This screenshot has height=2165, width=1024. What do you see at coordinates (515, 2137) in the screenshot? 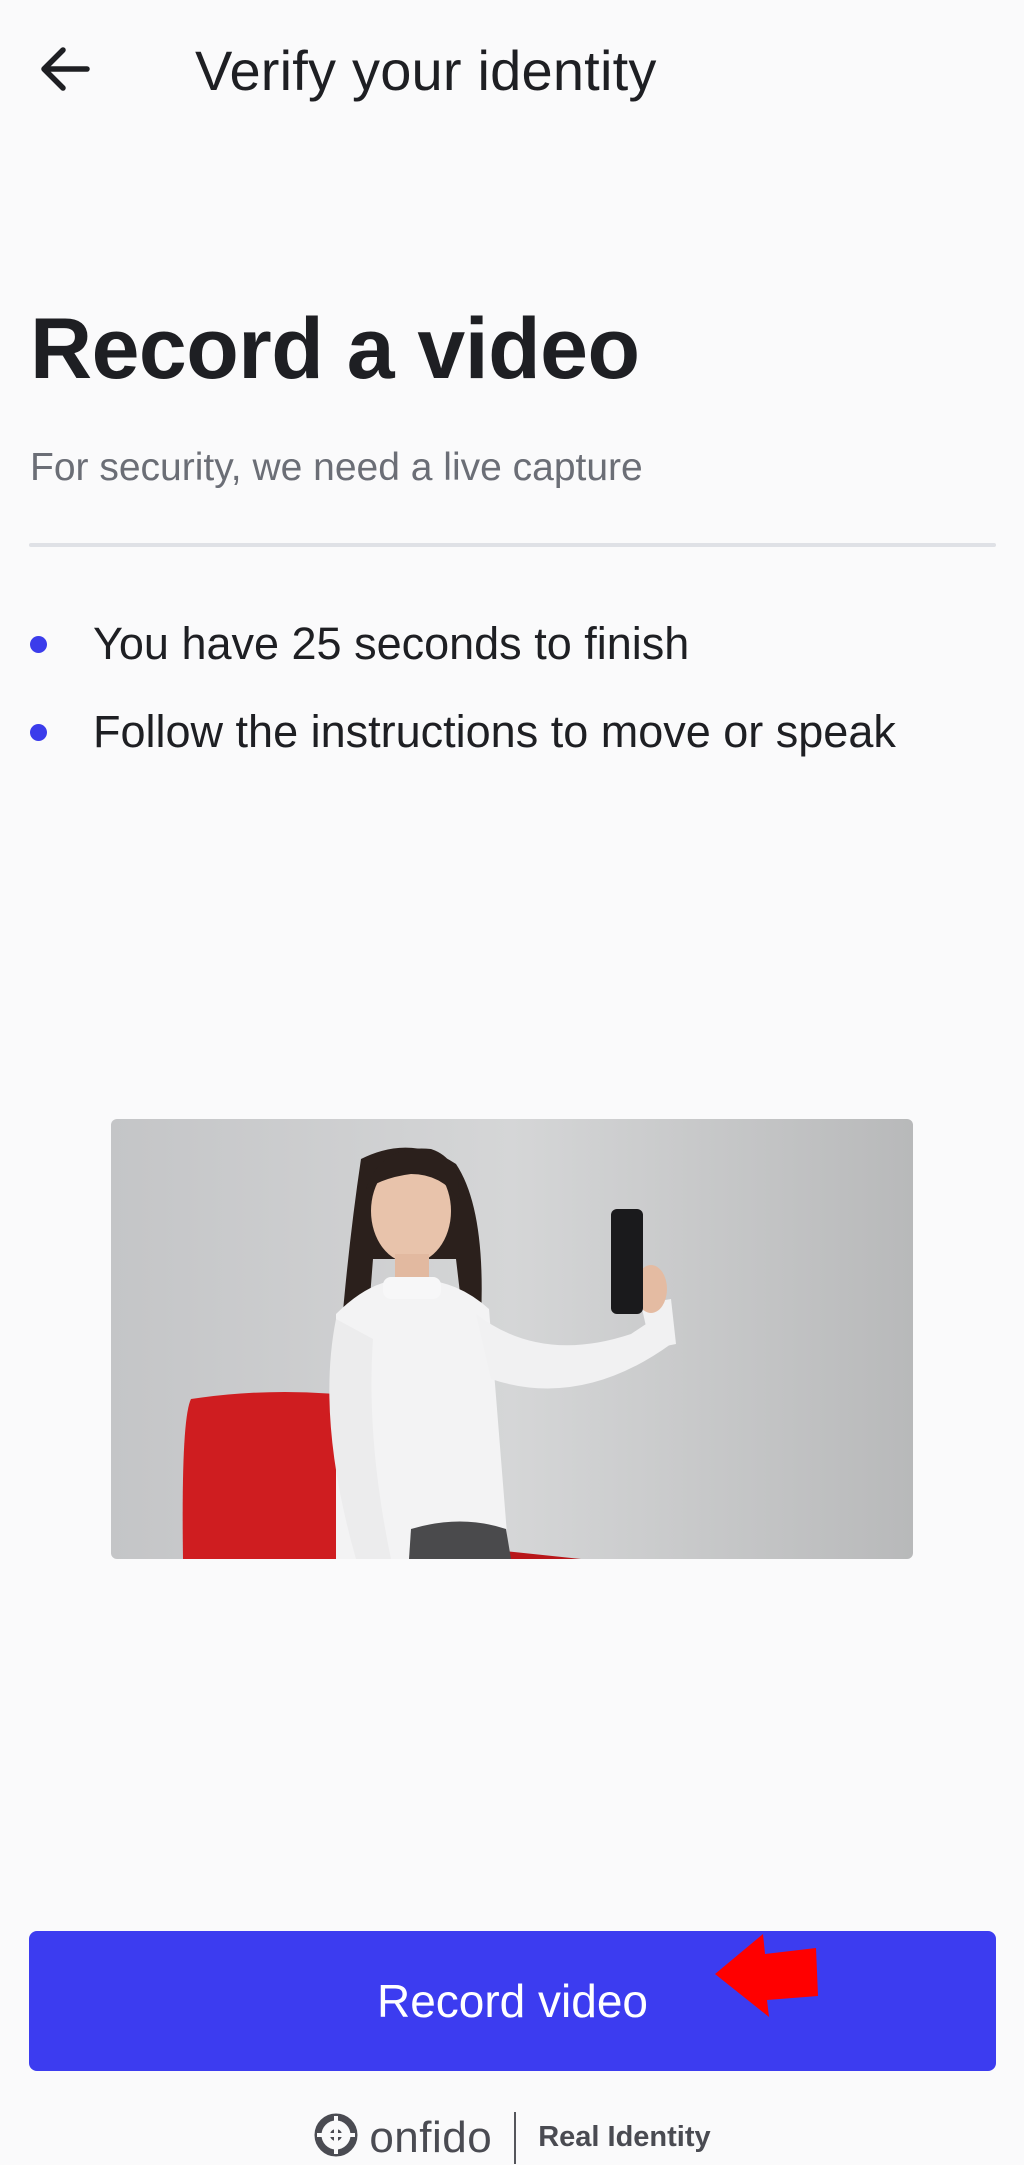
I see `footer-separator` at bounding box center [515, 2137].